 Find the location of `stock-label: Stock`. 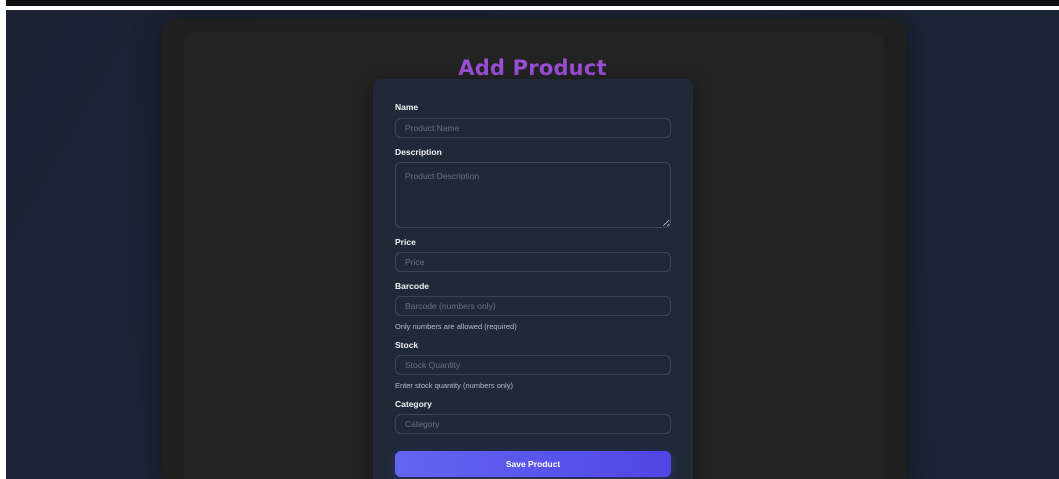

stock-label: Stock is located at coordinates (407, 345).